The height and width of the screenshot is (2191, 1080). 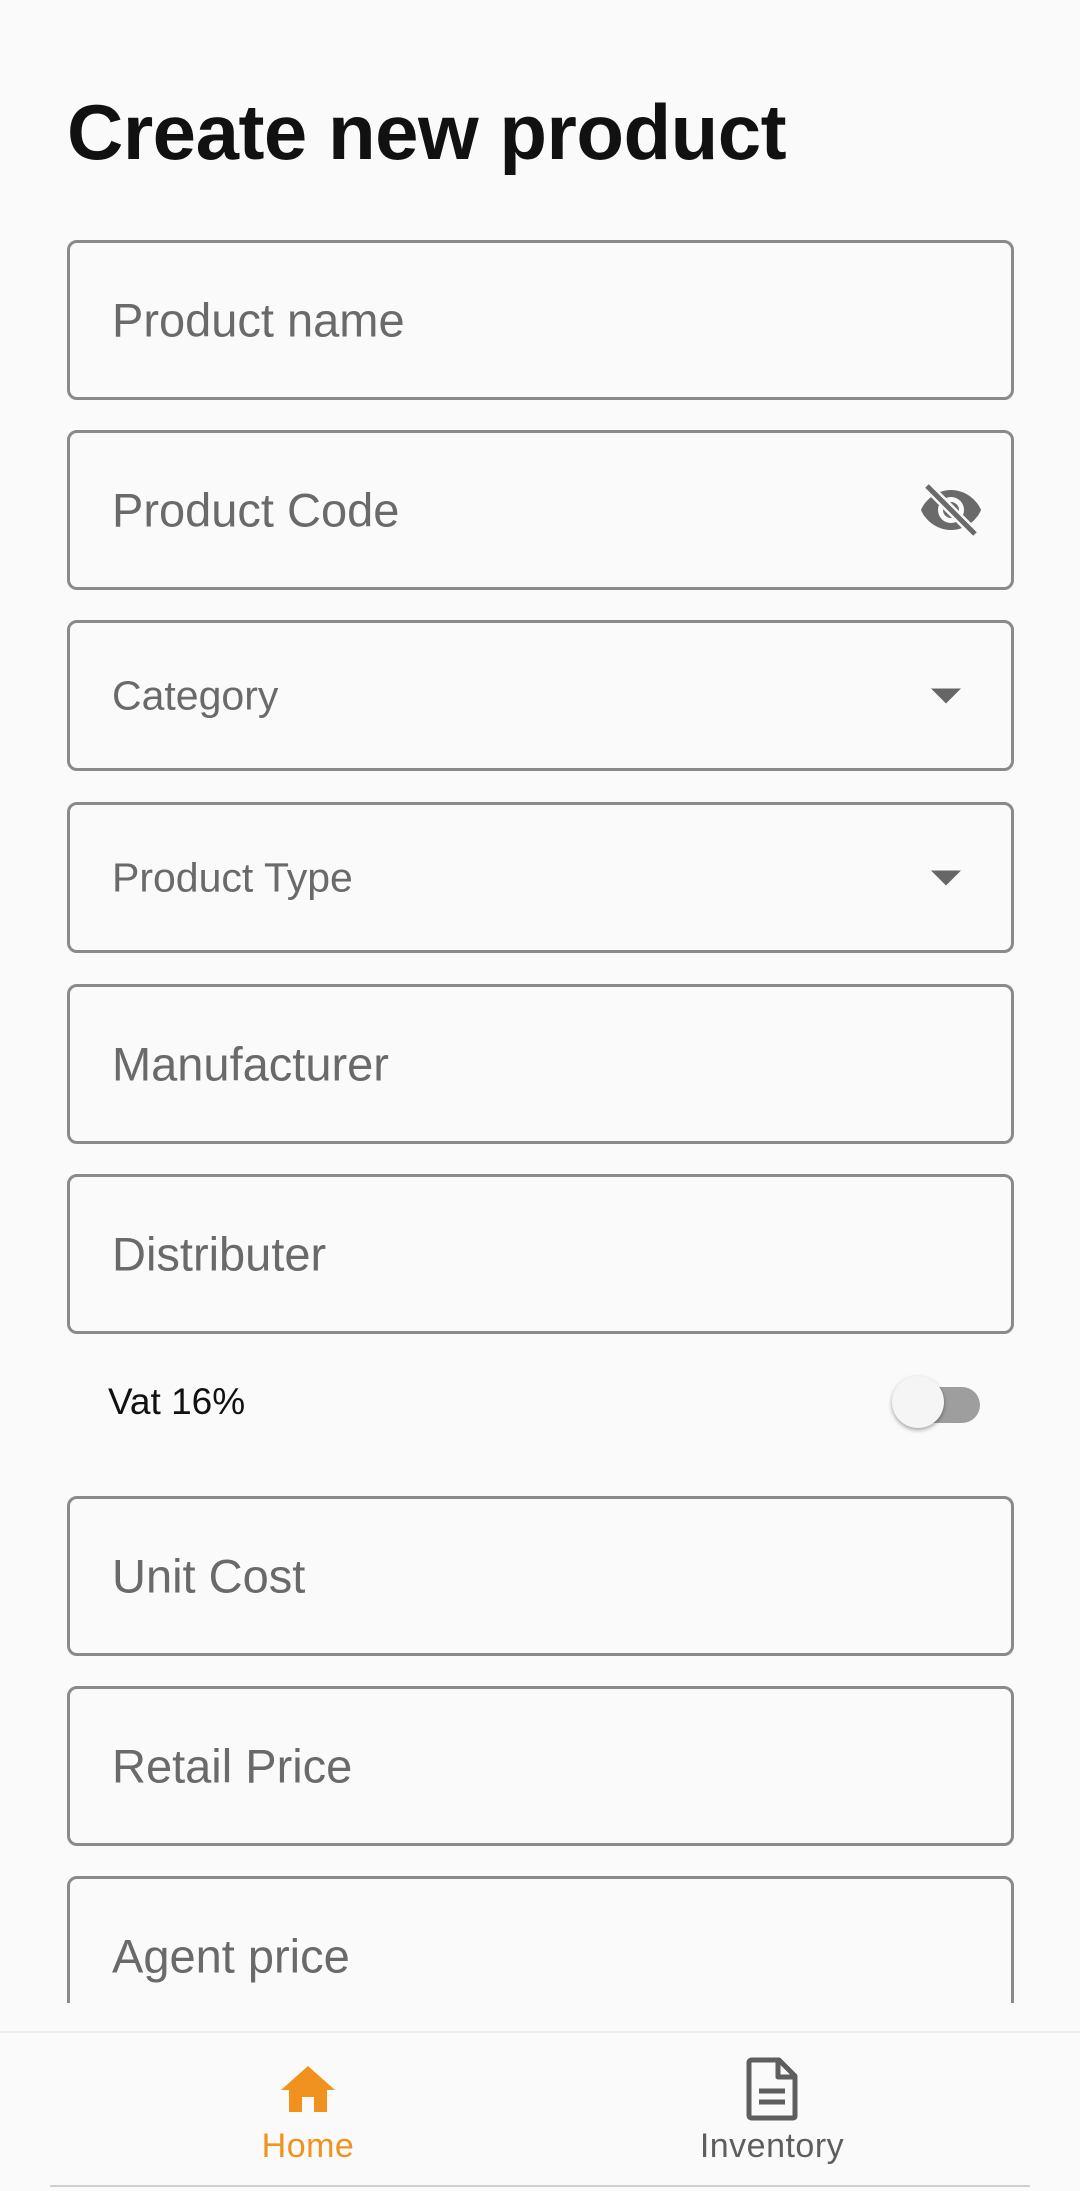 I want to click on agent-price-placeholder: Agent price, so click(x=231, y=1956).